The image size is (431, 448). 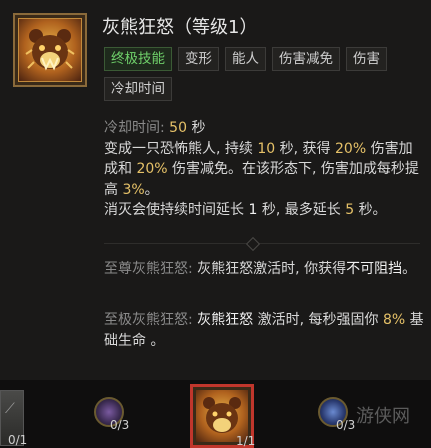 I want to click on tag-damage-reduction: 伤害减免, so click(x=306, y=59).